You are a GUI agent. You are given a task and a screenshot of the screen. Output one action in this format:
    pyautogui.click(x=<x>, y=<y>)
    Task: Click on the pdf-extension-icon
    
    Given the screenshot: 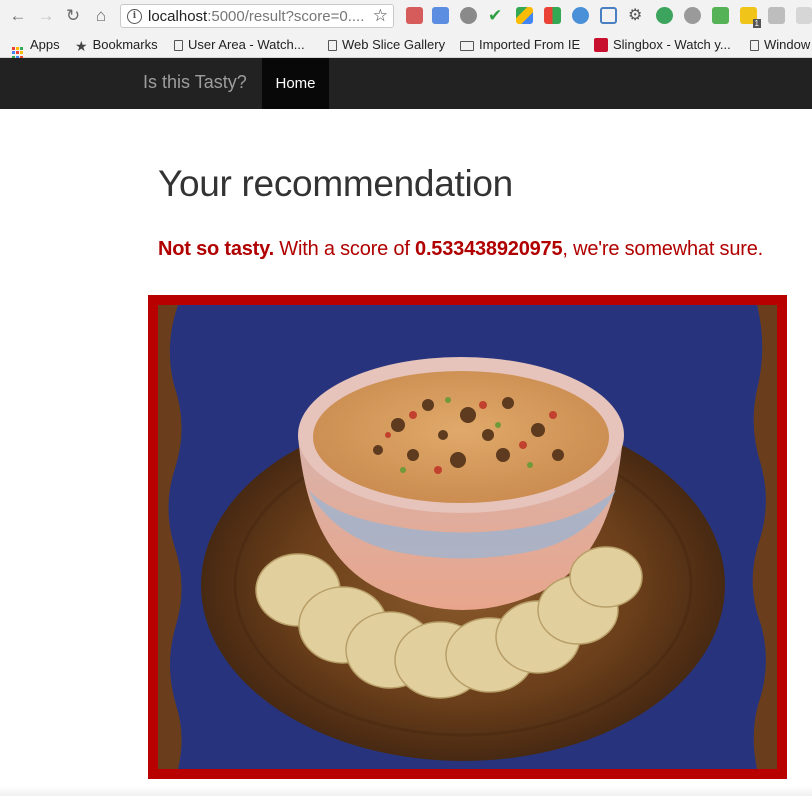 What is the action you would take?
    pyautogui.click(x=804, y=15)
    